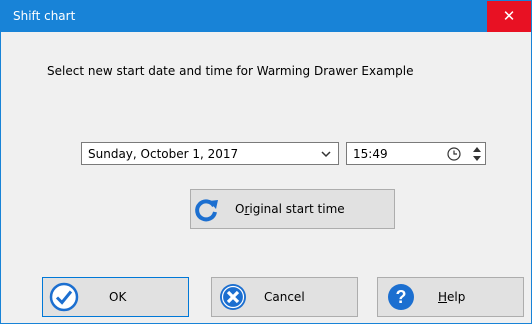 This screenshot has width=532, height=324. What do you see at coordinates (266, 16) in the screenshot?
I see `title-bar: Shift chart ✕` at bounding box center [266, 16].